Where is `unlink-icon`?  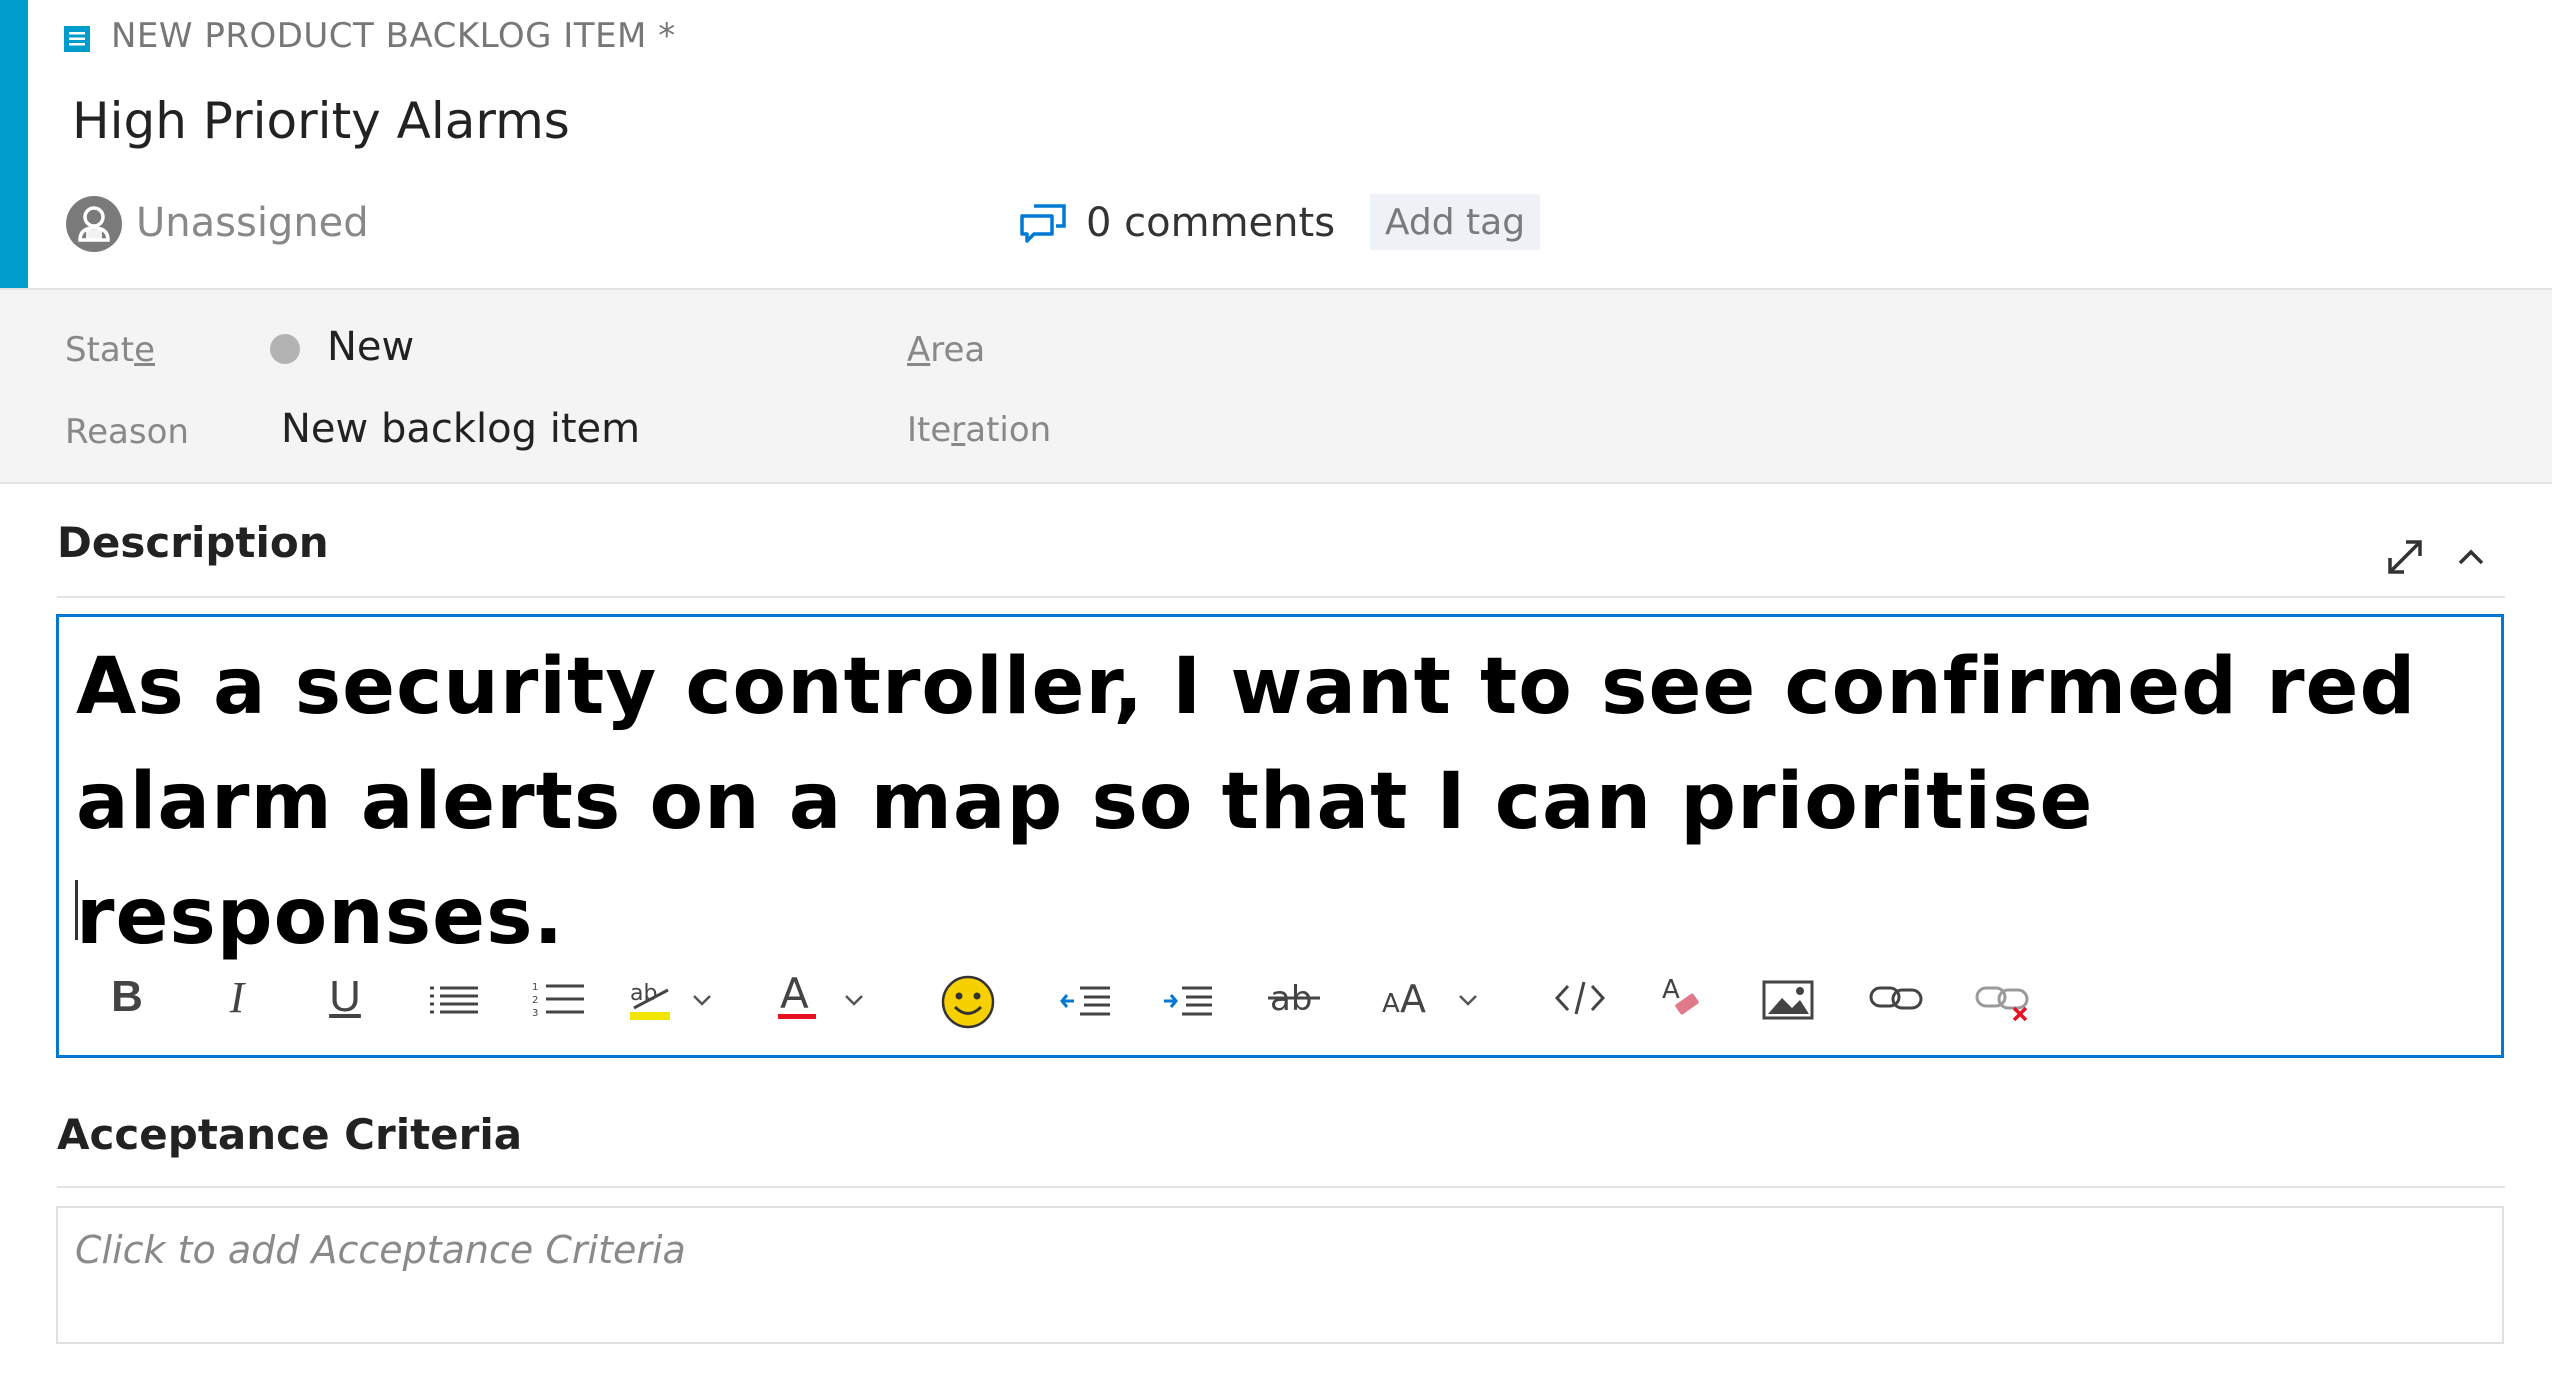
unlink-icon is located at coordinates (2004, 1002).